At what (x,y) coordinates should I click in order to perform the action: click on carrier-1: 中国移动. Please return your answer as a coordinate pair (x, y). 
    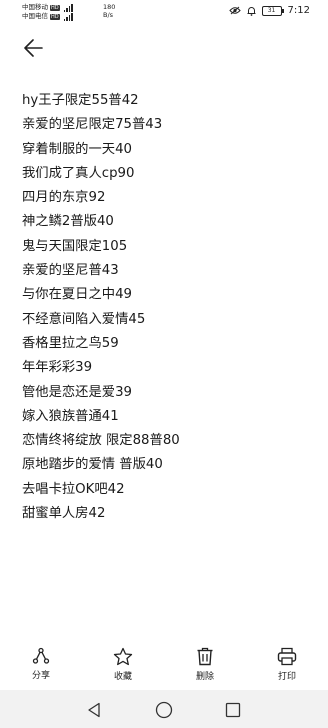
    Looking at the image, I should click on (35, 7).